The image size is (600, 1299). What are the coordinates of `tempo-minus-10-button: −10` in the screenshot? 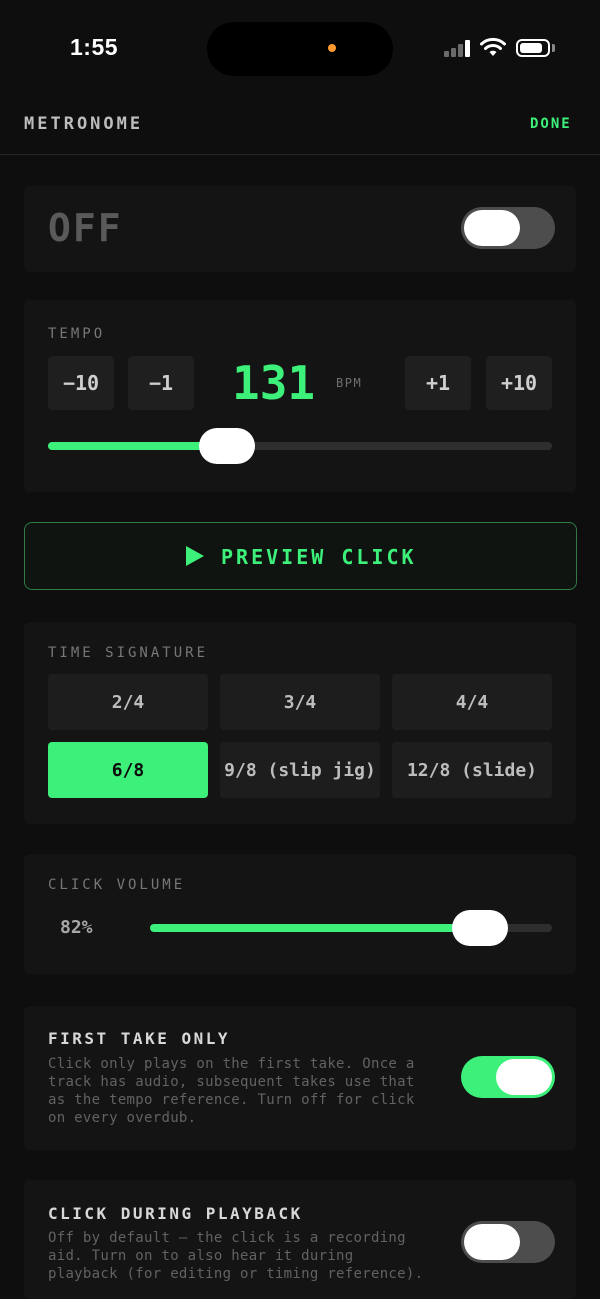 It's located at (81, 383).